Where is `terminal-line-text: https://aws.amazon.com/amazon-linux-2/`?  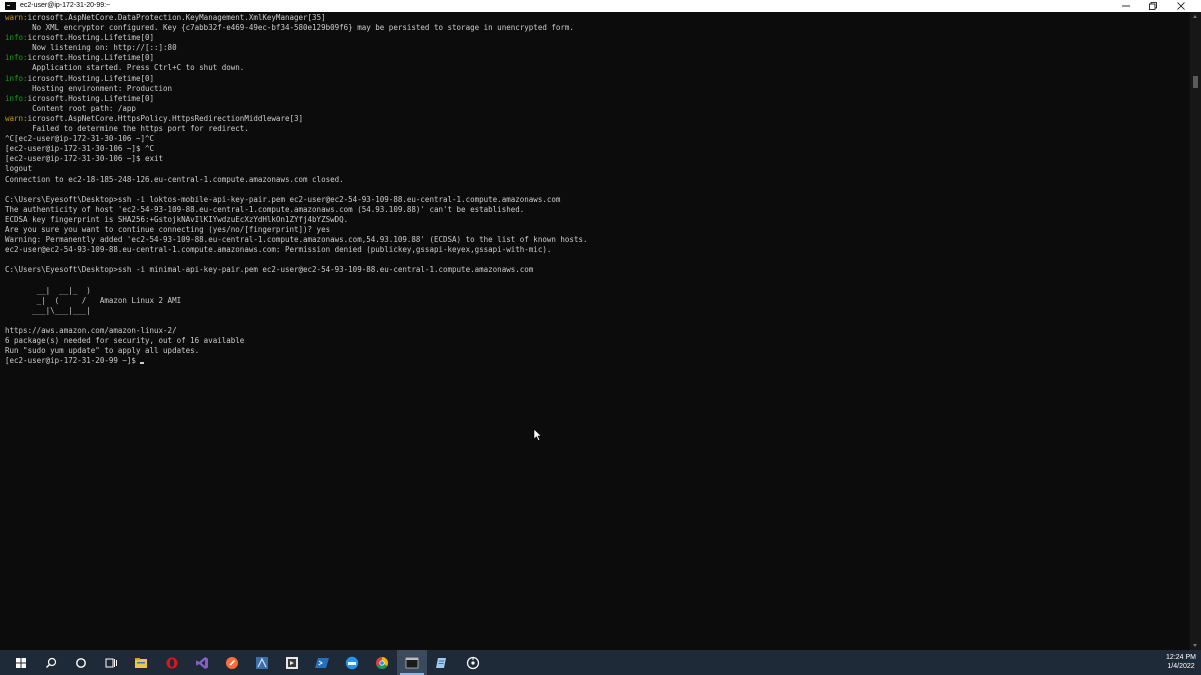
terminal-line-text: https://aws.amazon.com/amazon-linux-2/ is located at coordinates (91, 330).